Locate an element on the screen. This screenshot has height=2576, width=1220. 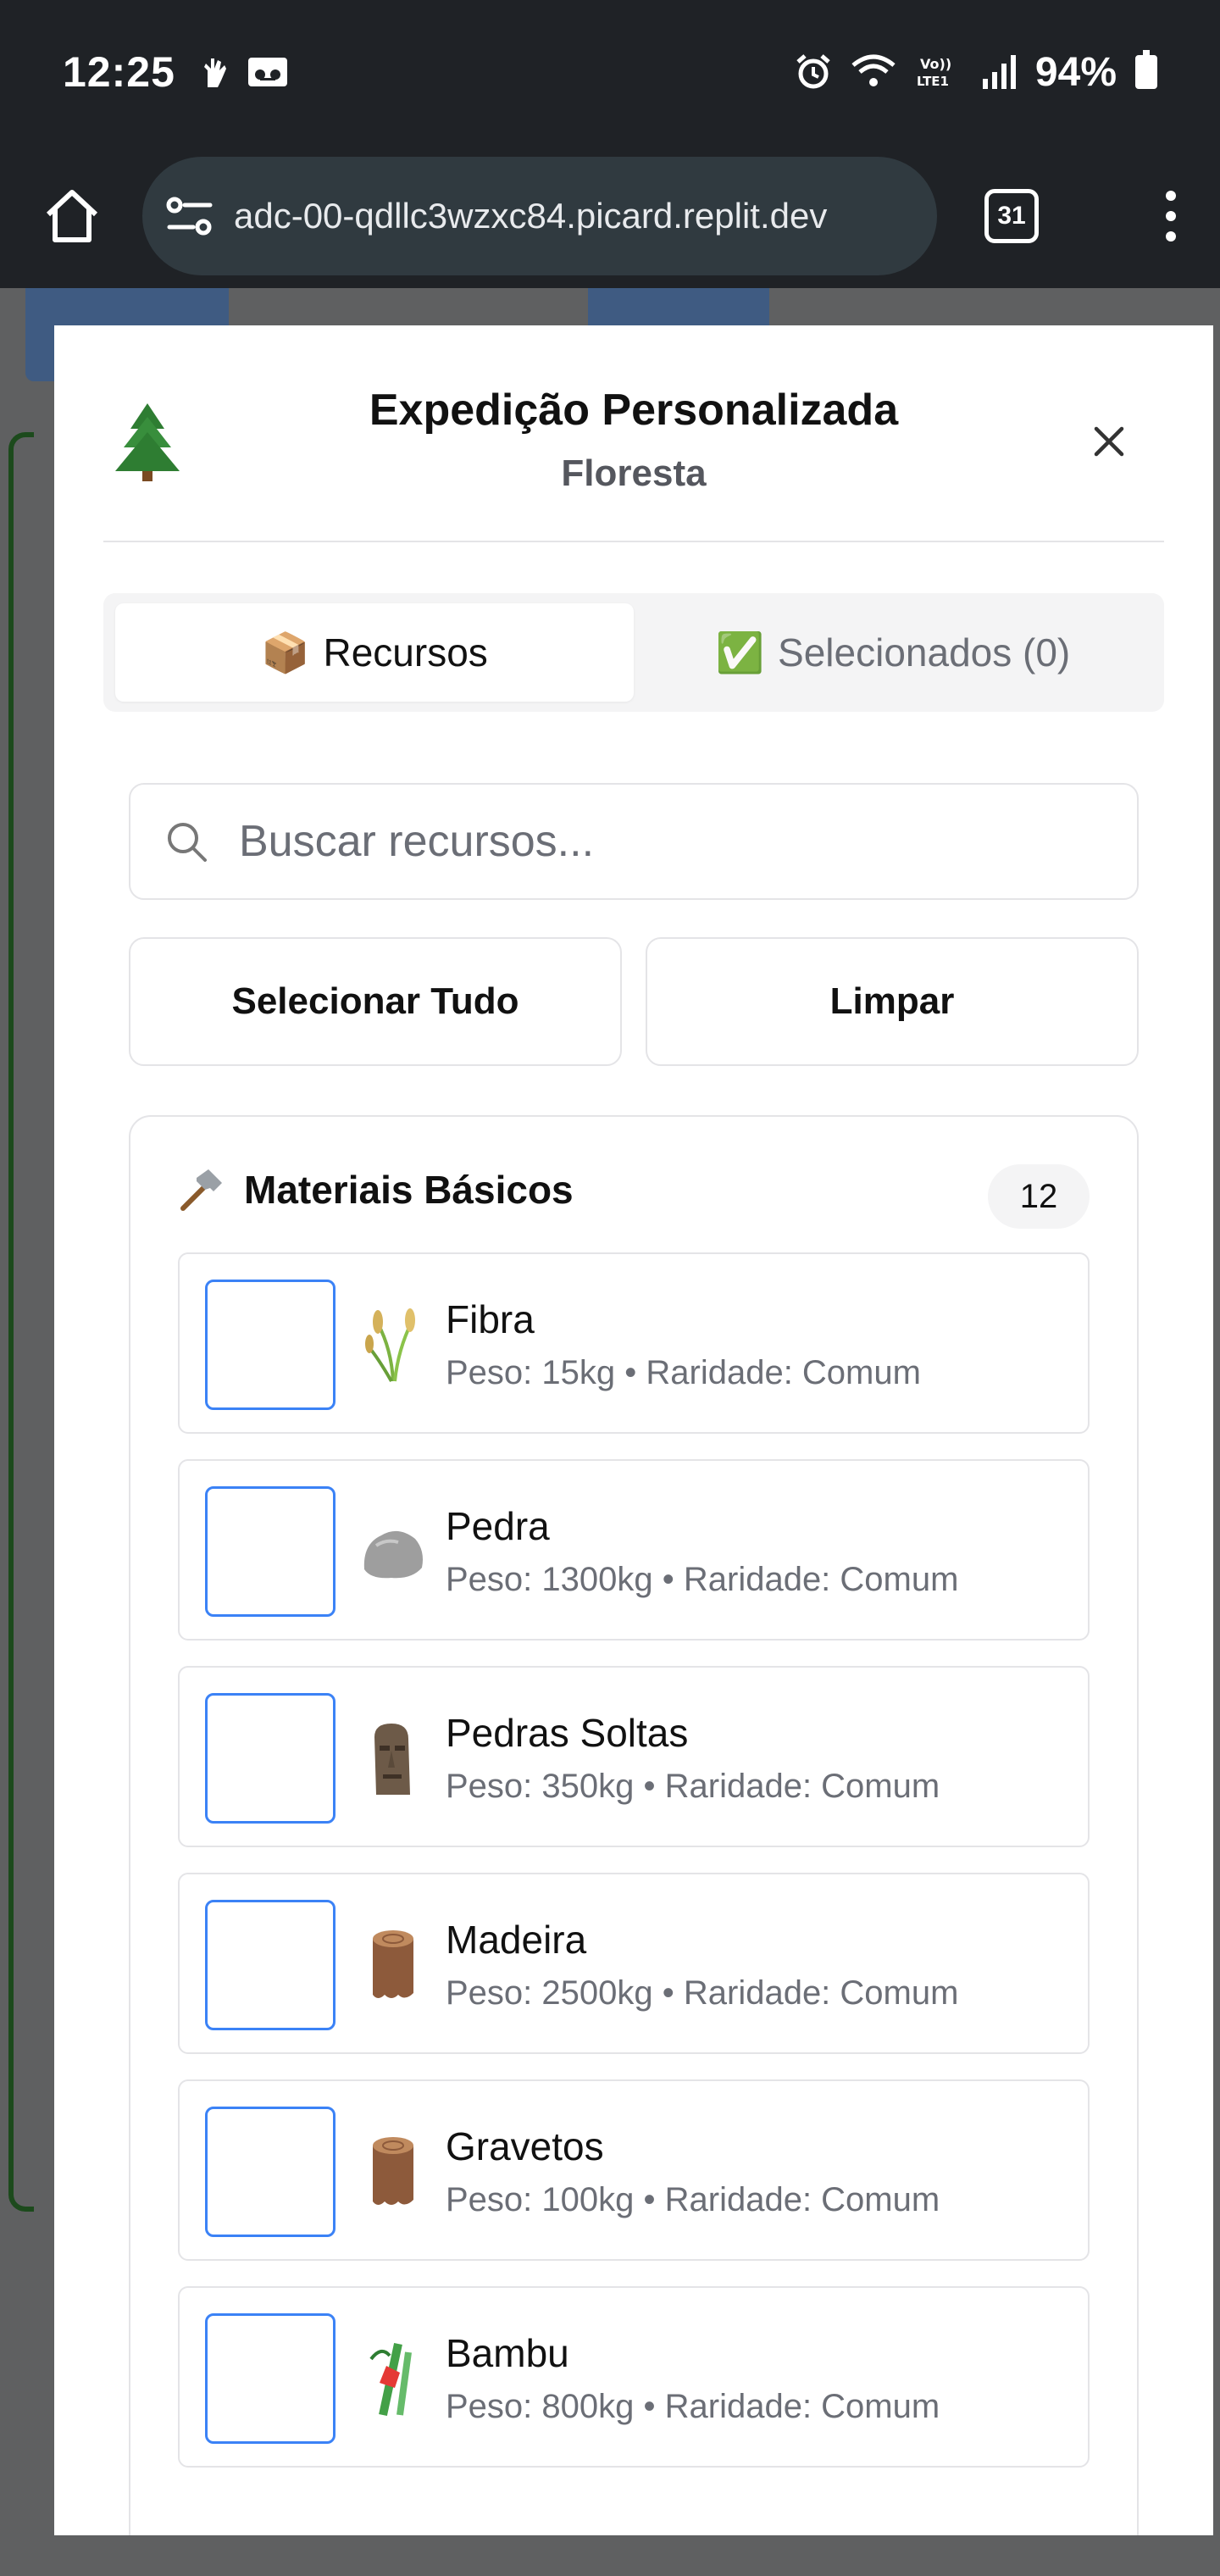
category-header: Materiais Básicos is located at coordinates (376, 1189).